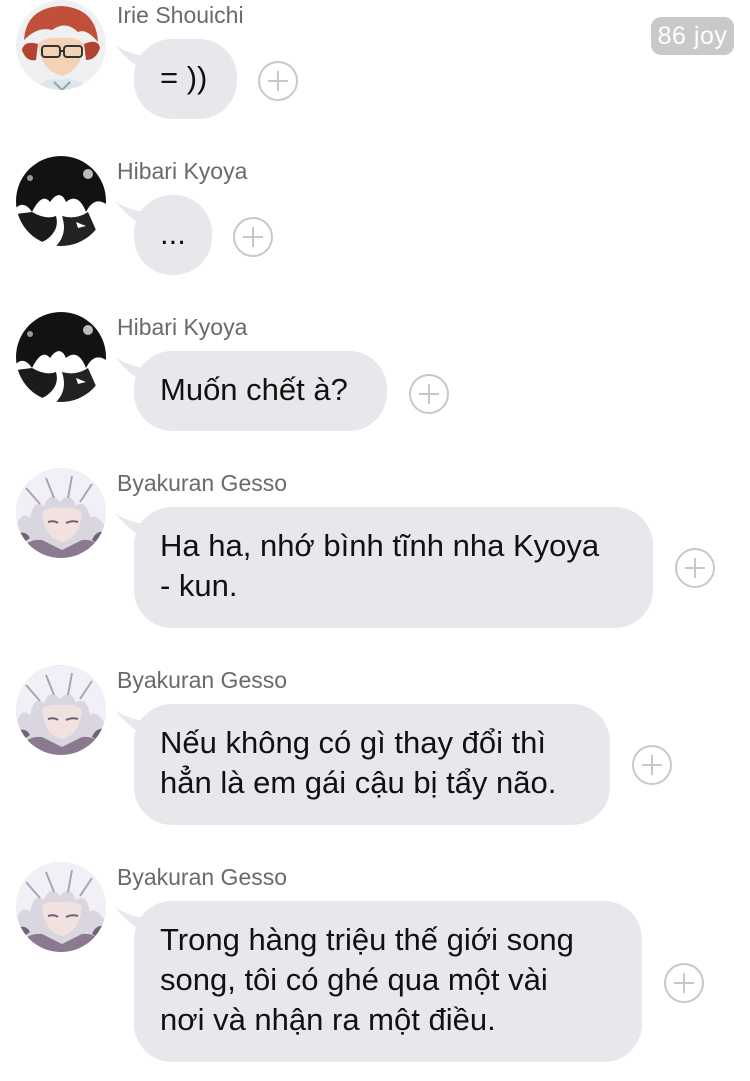 The image size is (750, 1081). What do you see at coordinates (393, 567) in the screenshot?
I see `message-bubble: Ha ha, nhớ bình tĩnh nha Kyoya - kun.` at bounding box center [393, 567].